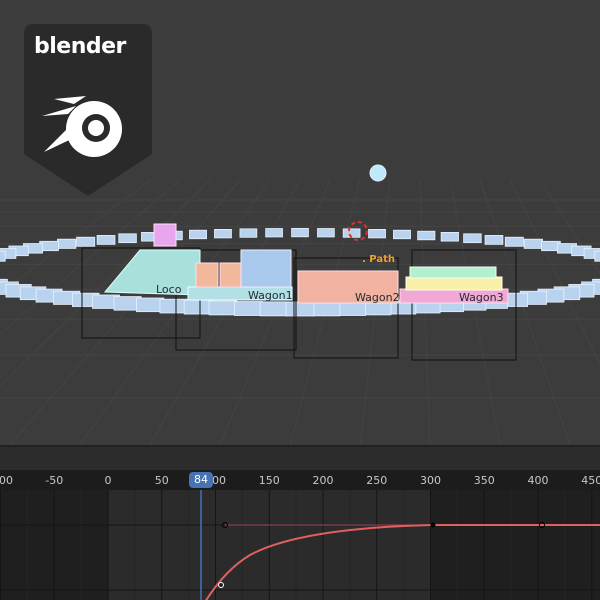  Describe the element at coordinates (378, 173) in the screenshot. I see `light-icon` at that location.